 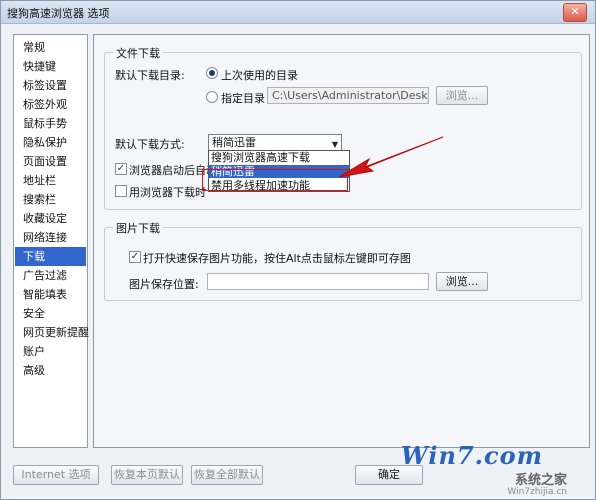 What do you see at coordinates (50, 370) in the screenshot?
I see `sidebar-item-advanced: 高级` at bounding box center [50, 370].